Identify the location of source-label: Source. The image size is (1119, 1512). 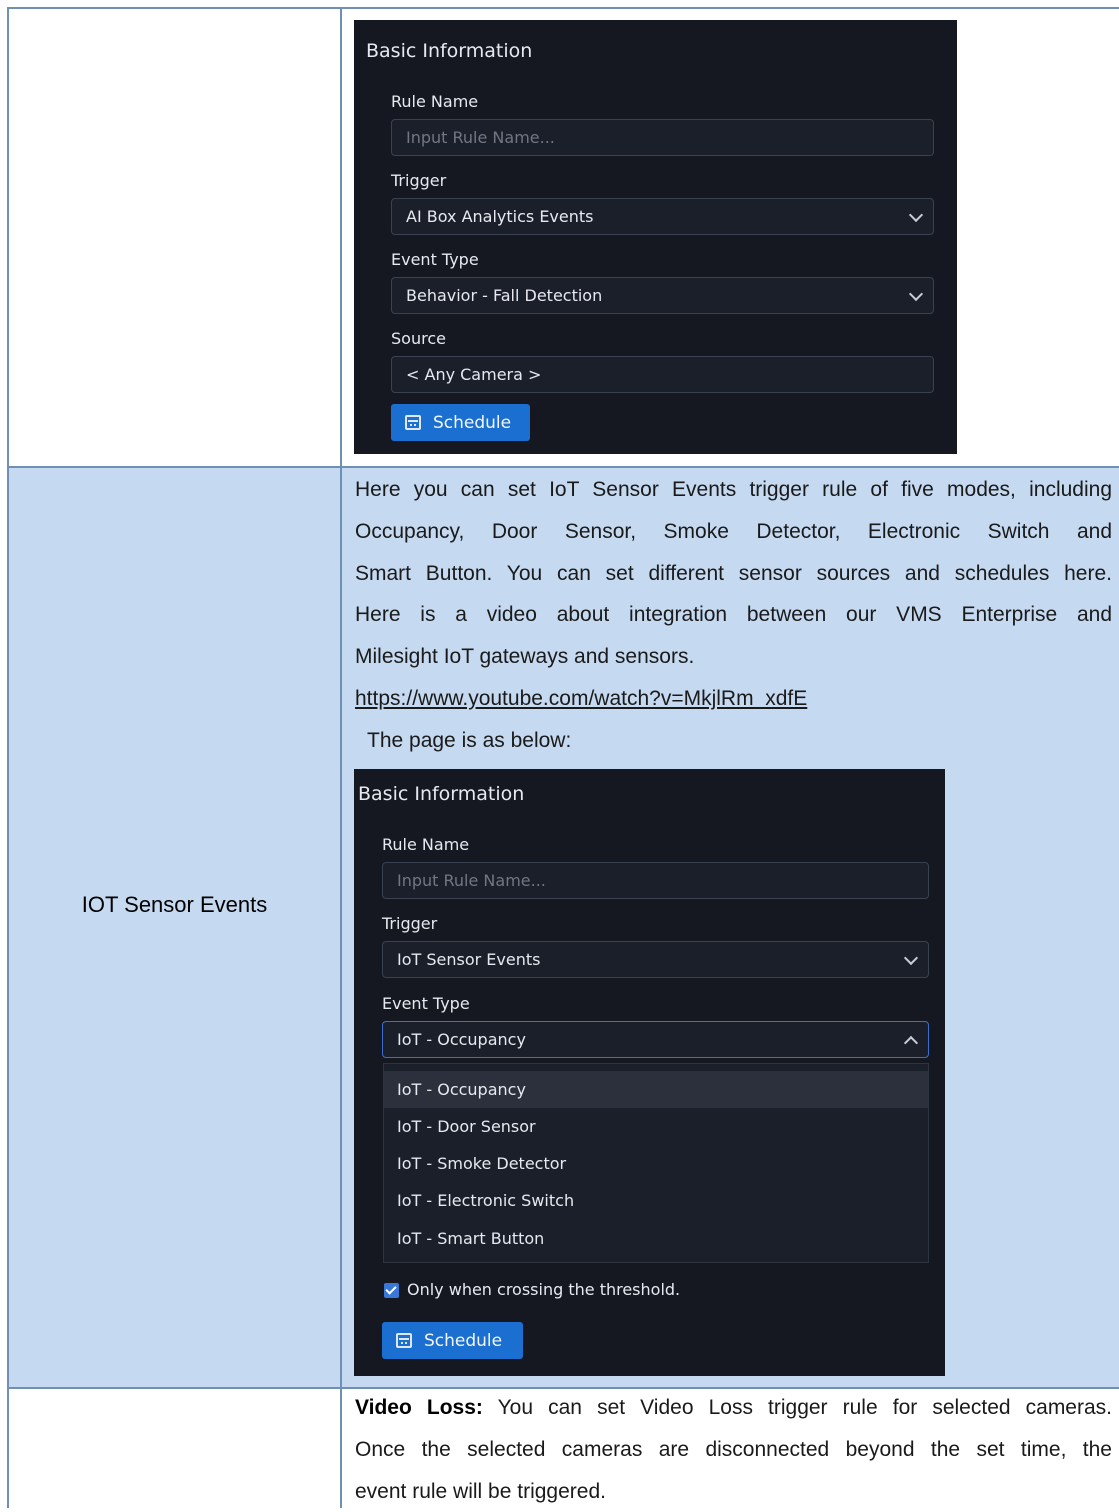
(418, 338).